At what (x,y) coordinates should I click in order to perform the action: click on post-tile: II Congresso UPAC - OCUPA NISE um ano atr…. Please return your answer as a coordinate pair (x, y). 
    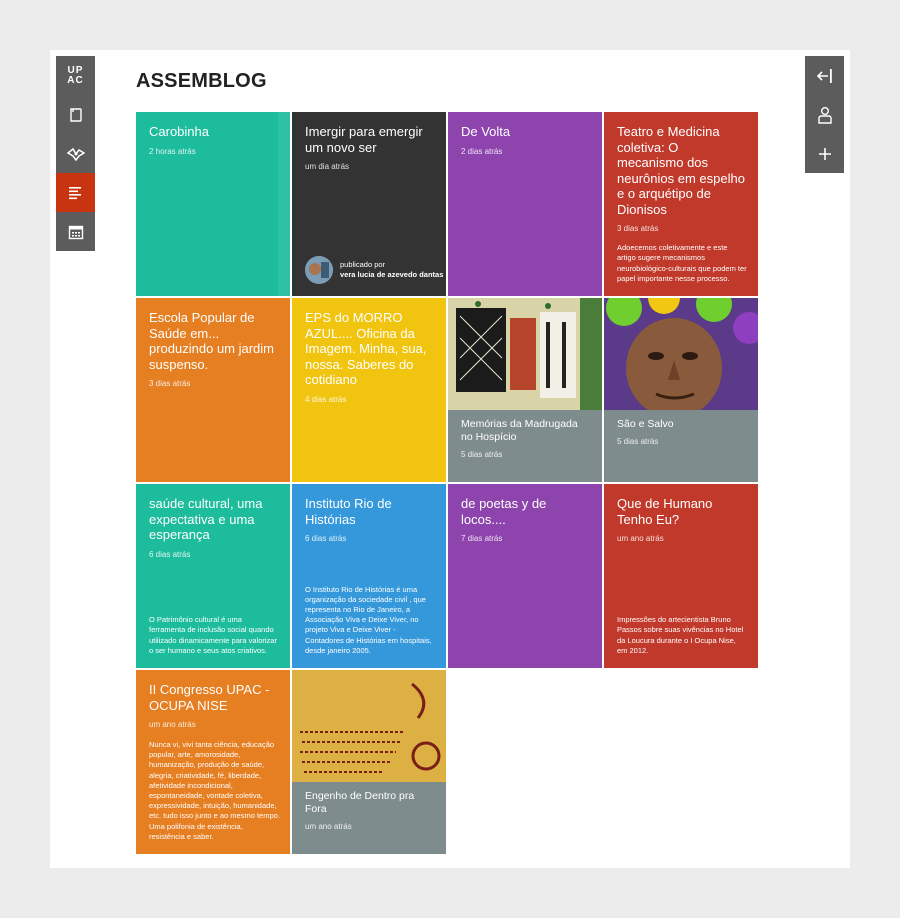
    Looking at the image, I should click on (213, 762).